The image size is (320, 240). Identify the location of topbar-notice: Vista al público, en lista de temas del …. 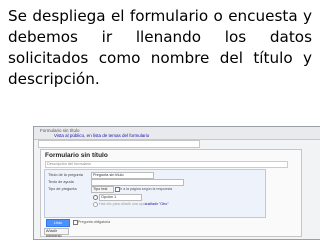
(101, 135).